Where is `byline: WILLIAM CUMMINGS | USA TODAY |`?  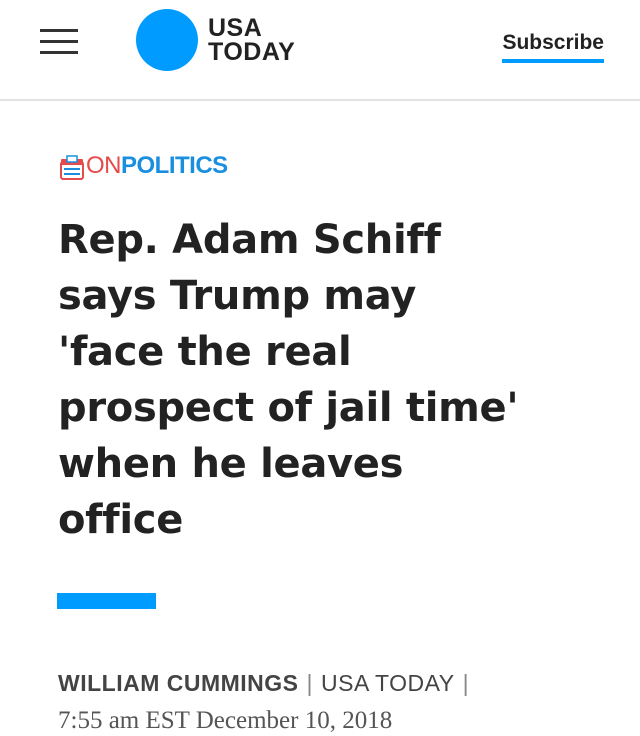
byline: WILLIAM CUMMINGS | USA TODAY | is located at coordinates (267, 683).